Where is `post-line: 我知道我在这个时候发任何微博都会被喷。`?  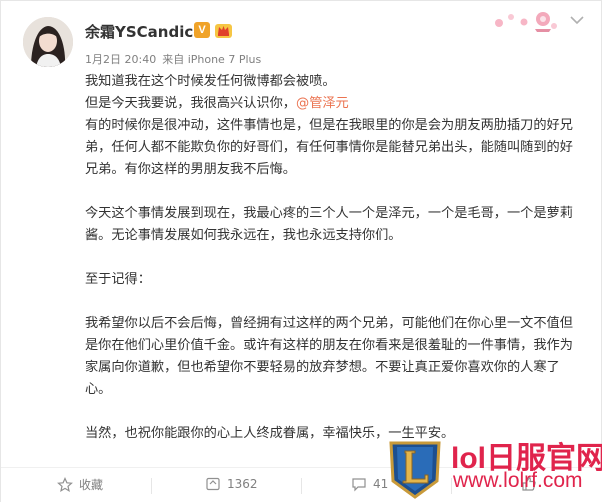 post-line: 我知道我在这个时候发任何微博都会被喷。 is located at coordinates (210, 81).